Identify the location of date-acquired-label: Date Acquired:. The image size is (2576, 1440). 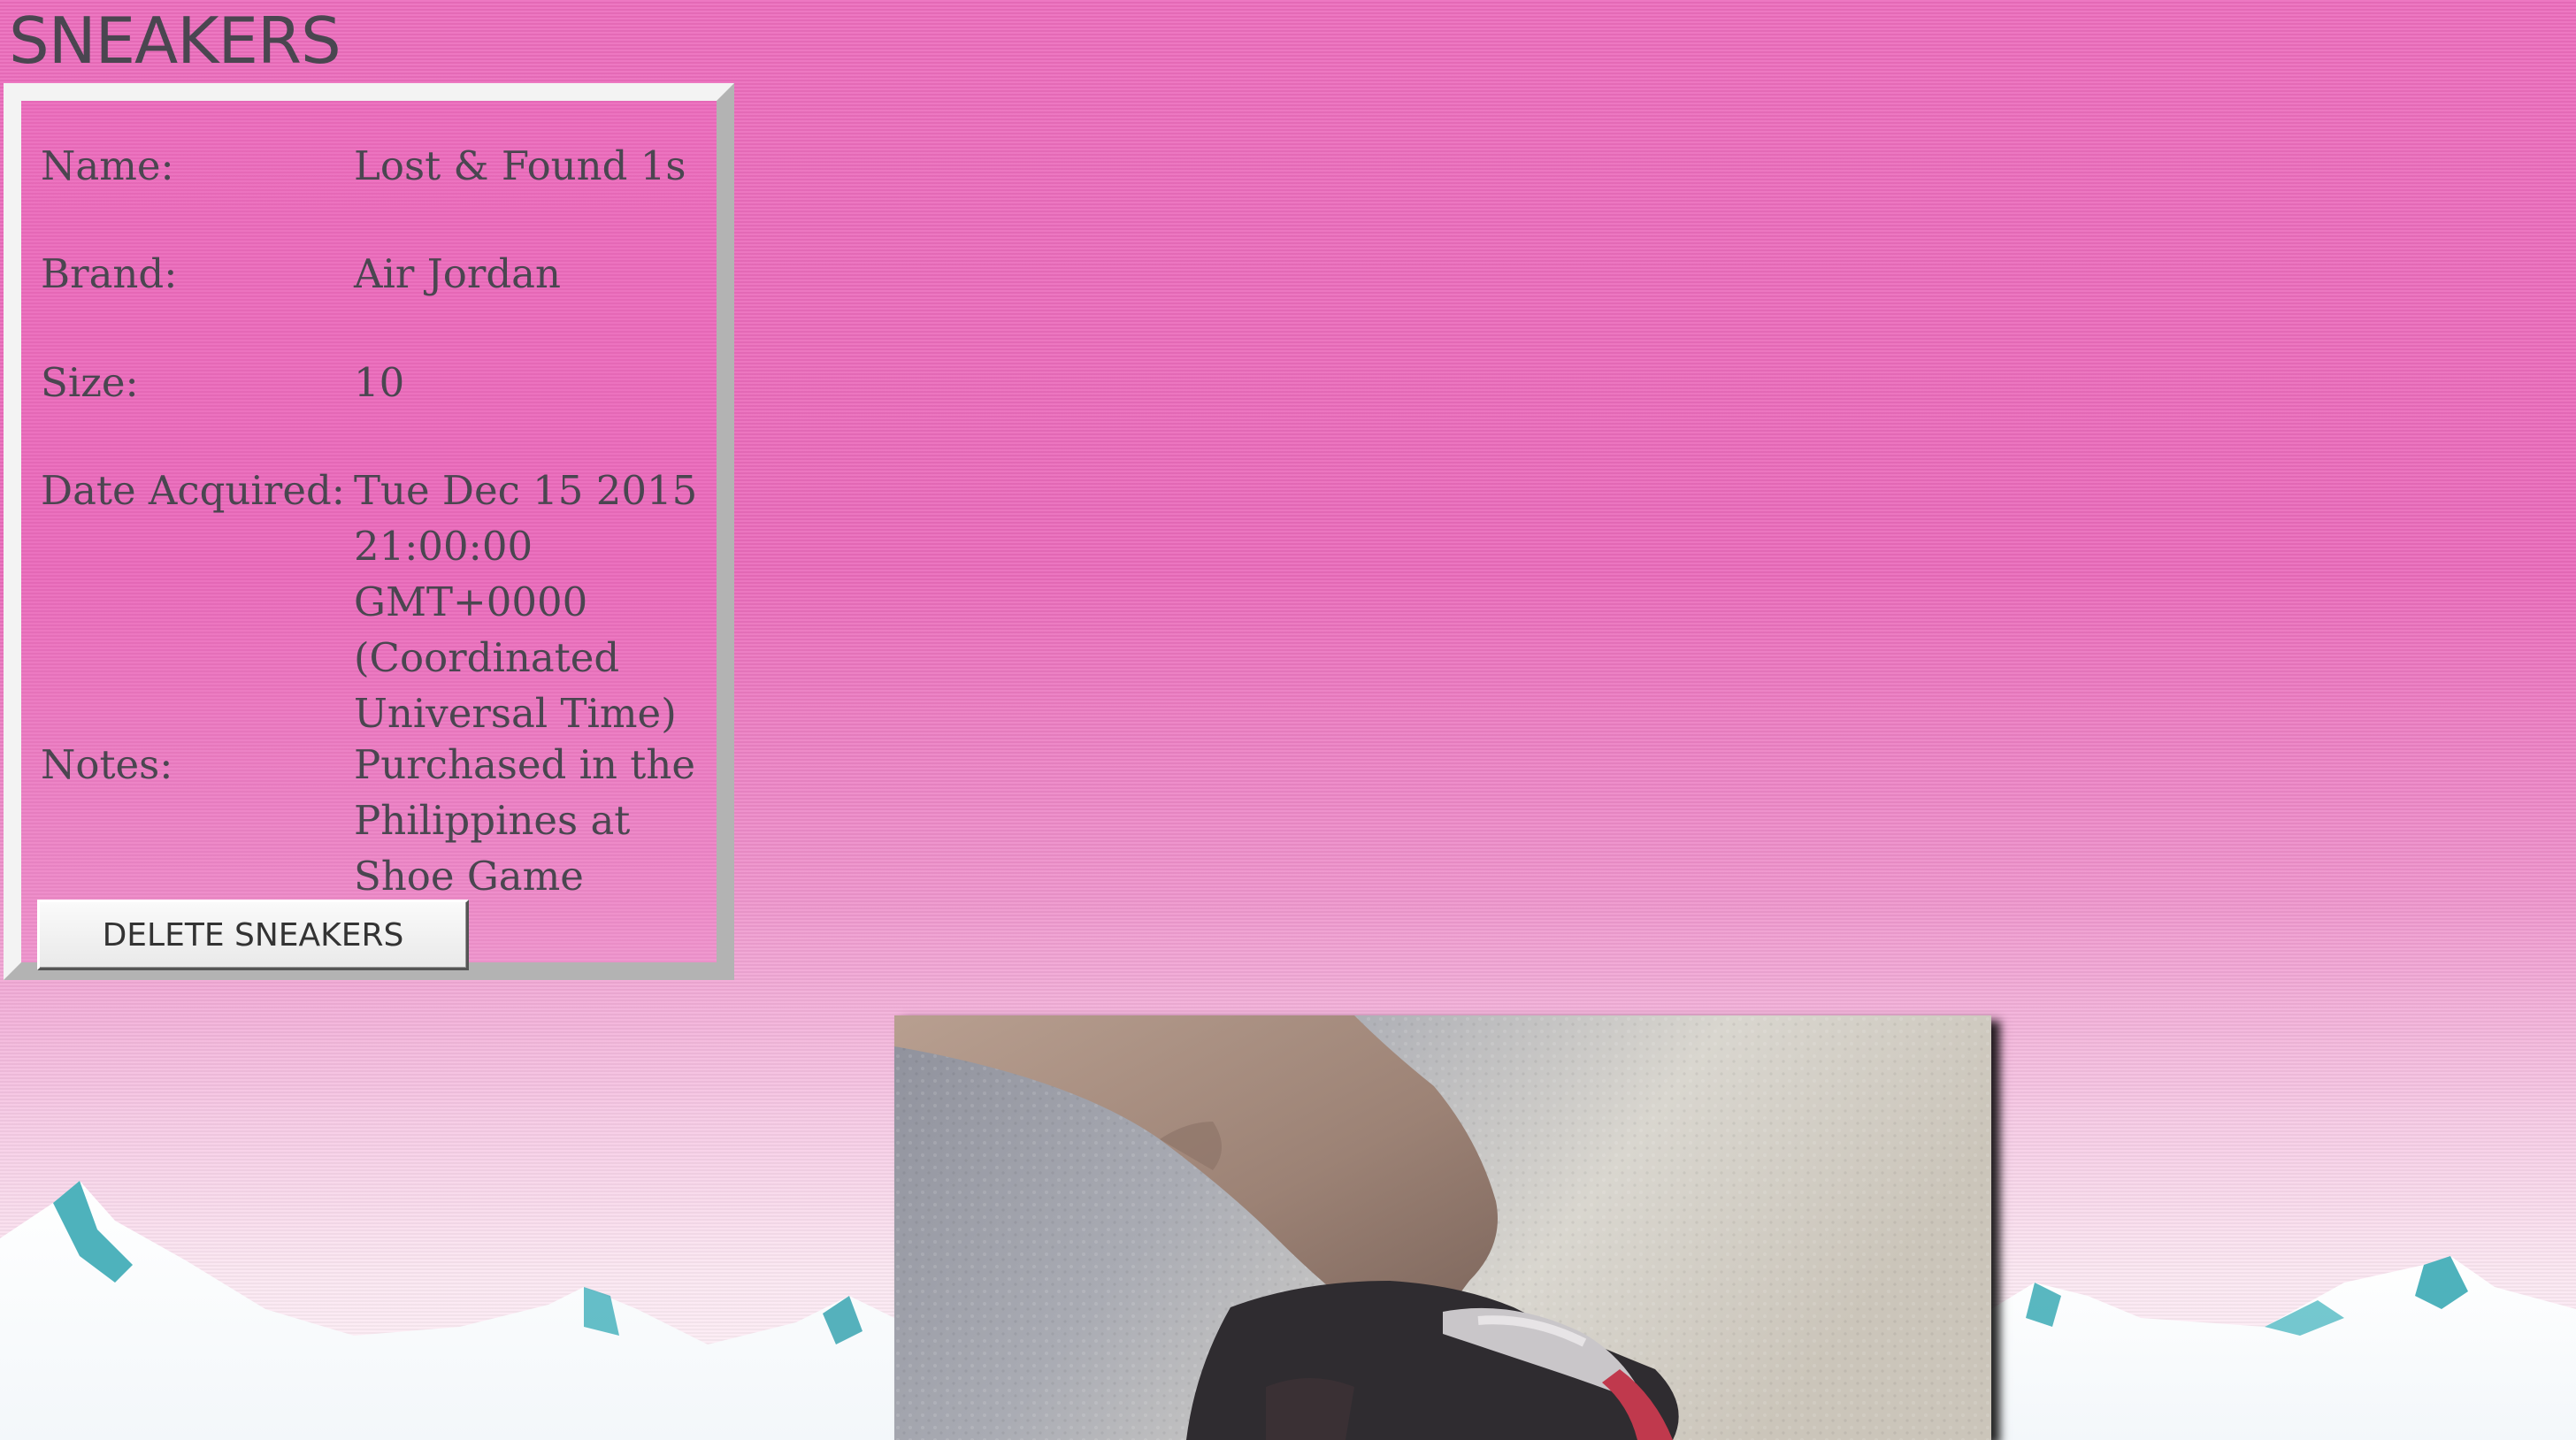
(193, 490).